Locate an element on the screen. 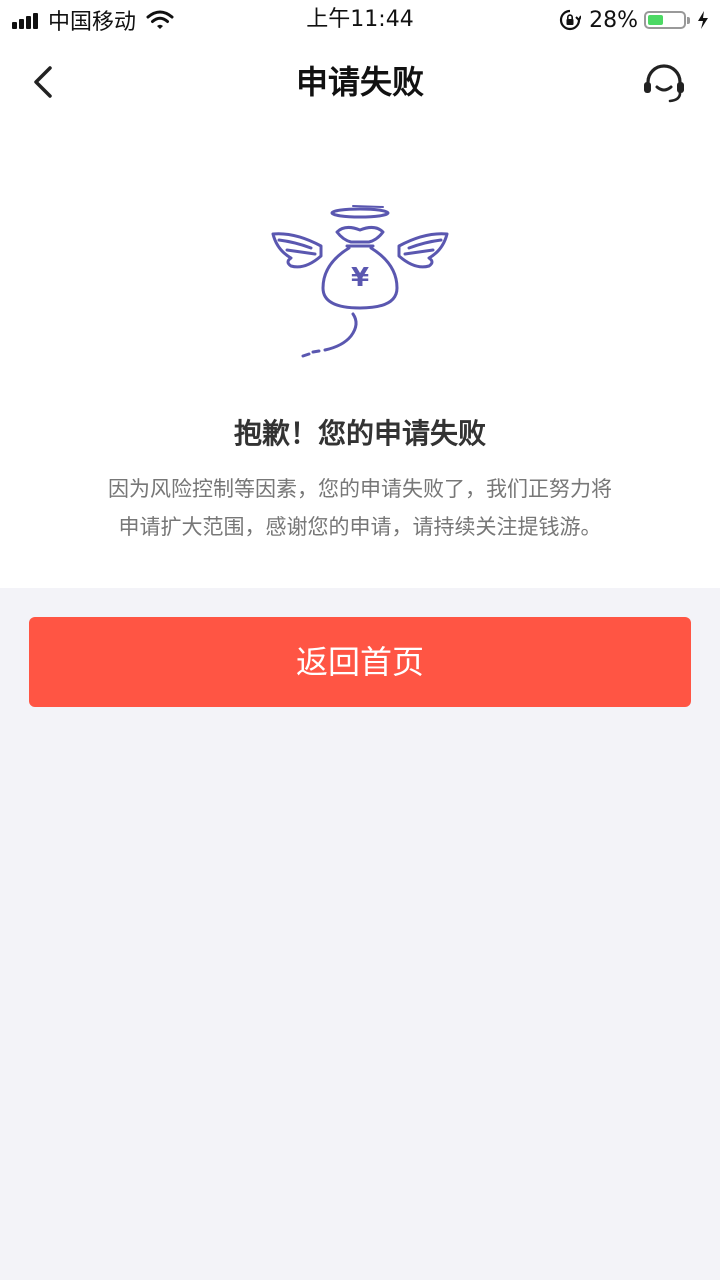 The image size is (720, 1280). winged-money-bag-icon: ¥ is located at coordinates (360, 281).